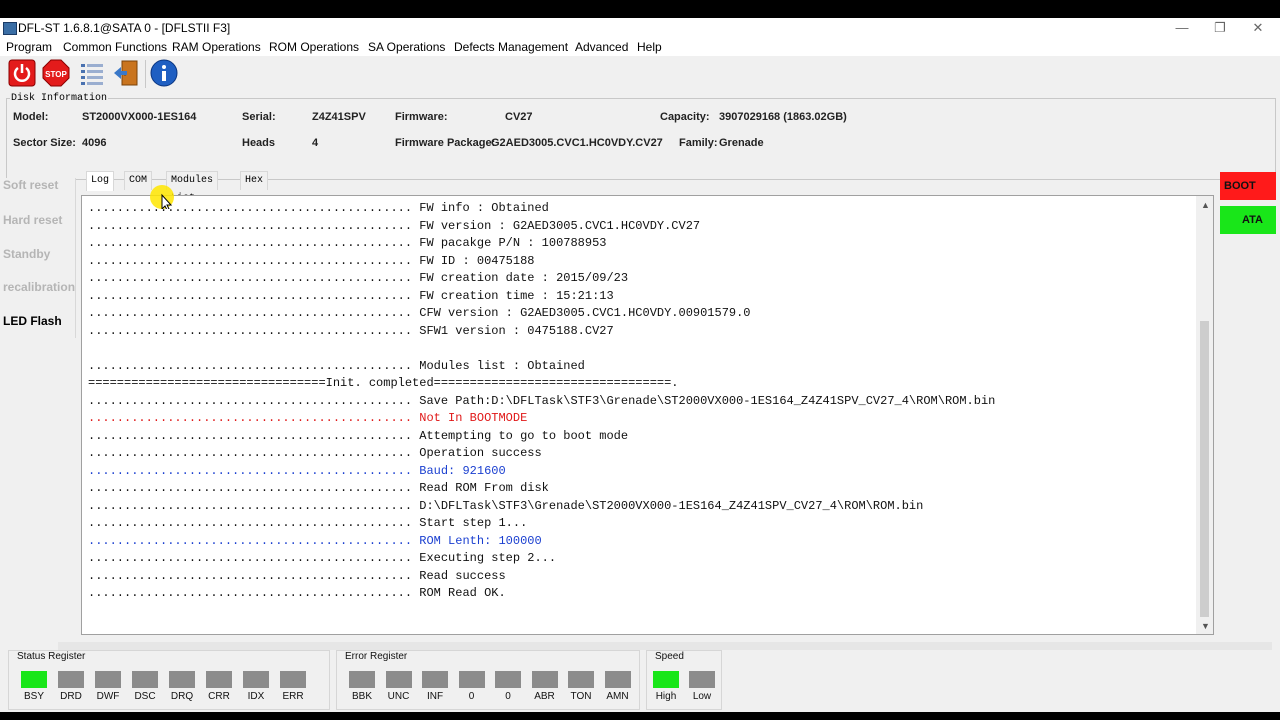  I want to click on cursor-highlight, so click(162, 198).